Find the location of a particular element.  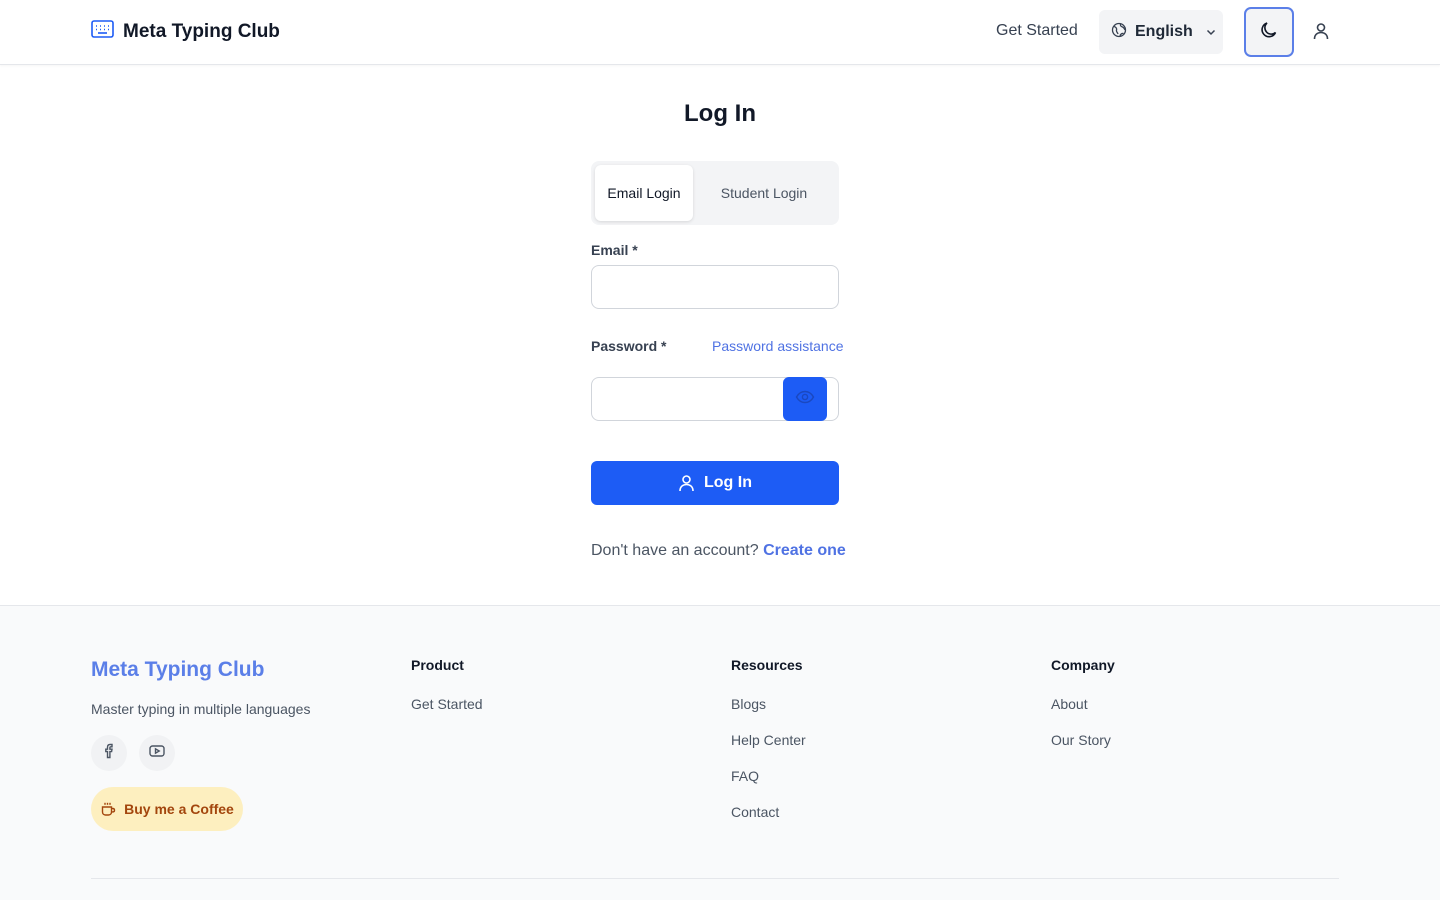

facebook-icon is located at coordinates (109, 753).